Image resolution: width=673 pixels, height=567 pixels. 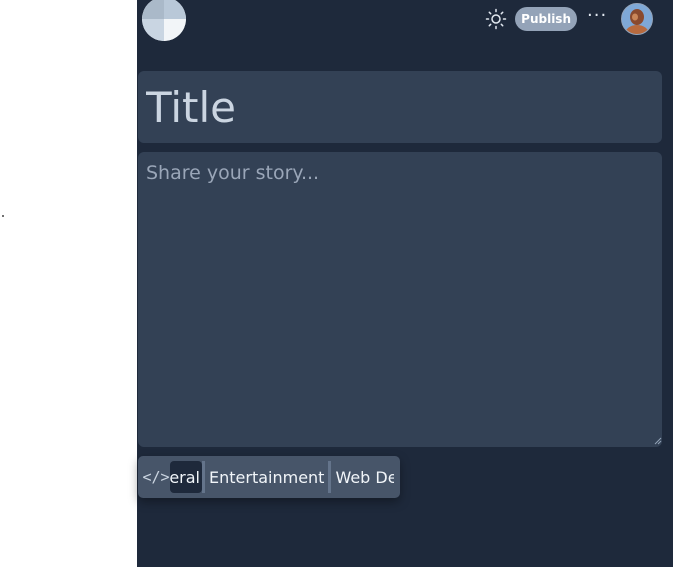 What do you see at coordinates (361, 477) in the screenshot?
I see `category-chip-web-dev: Web De` at bounding box center [361, 477].